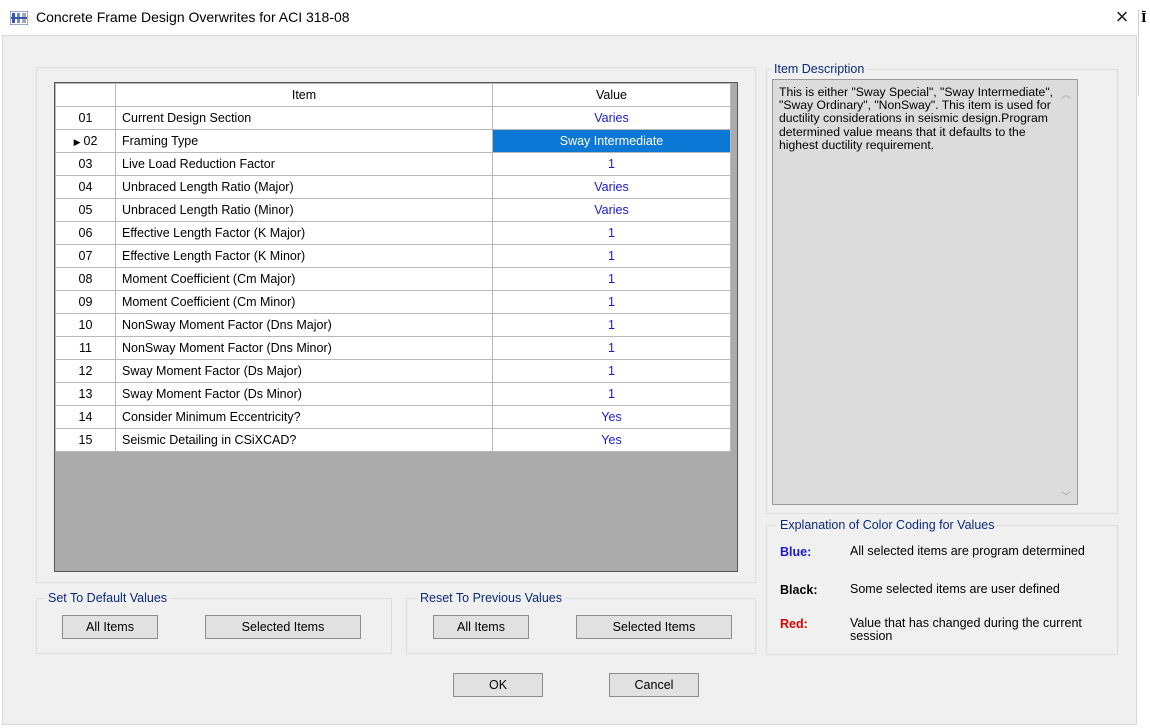 Image resolution: width=1150 pixels, height=728 pixels. Describe the element at coordinates (85, 95) in the screenshot. I see `header-num` at that location.